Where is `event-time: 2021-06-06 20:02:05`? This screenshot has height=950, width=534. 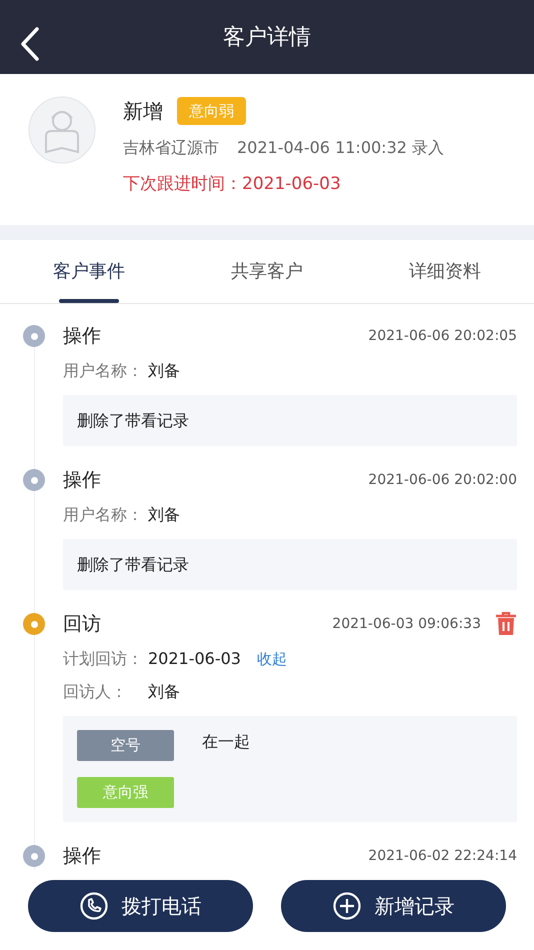 event-time: 2021-06-06 20:02:05 is located at coordinates (442, 336).